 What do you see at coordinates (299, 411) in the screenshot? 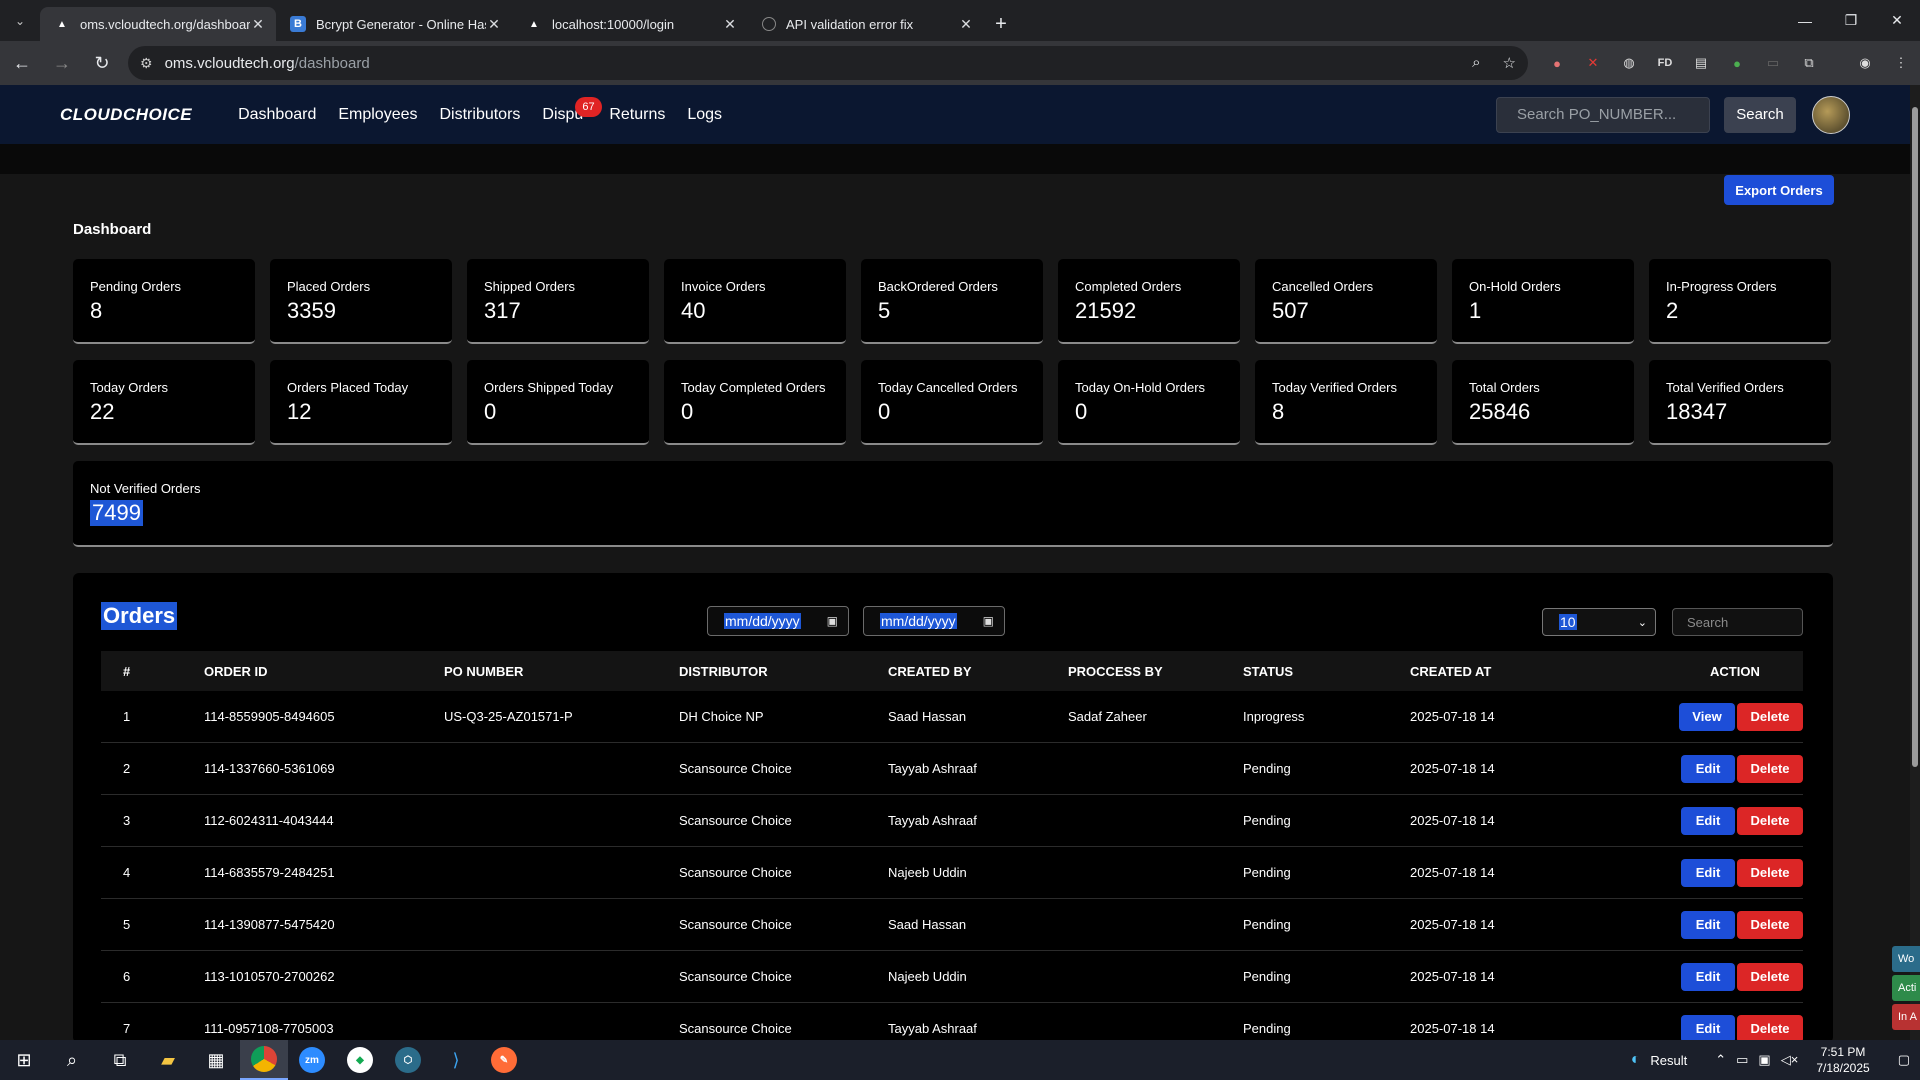
I see `stat-value: 12` at bounding box center [299, 411].